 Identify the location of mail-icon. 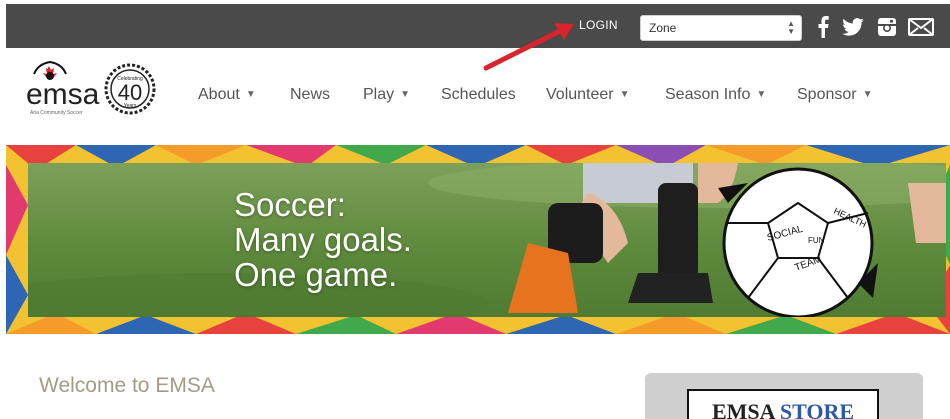
(921, 27).